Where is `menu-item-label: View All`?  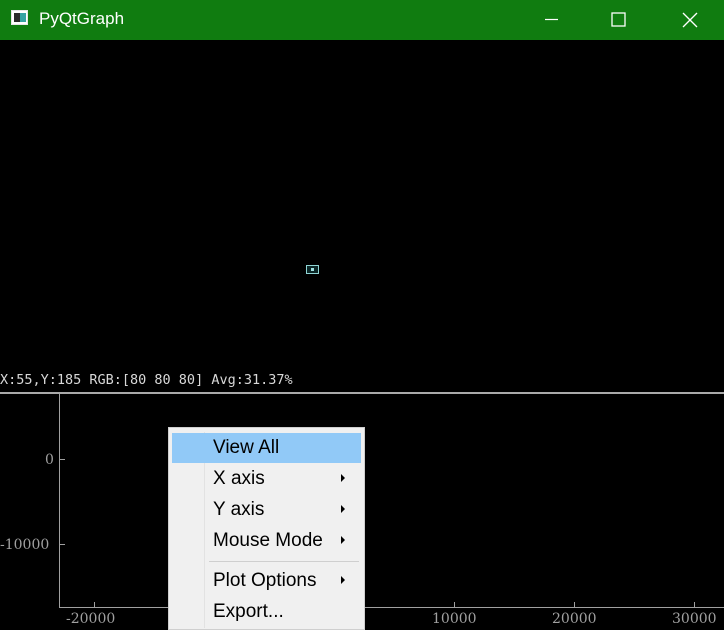
menu-item-label: View All is located at coordinates (246, 447).